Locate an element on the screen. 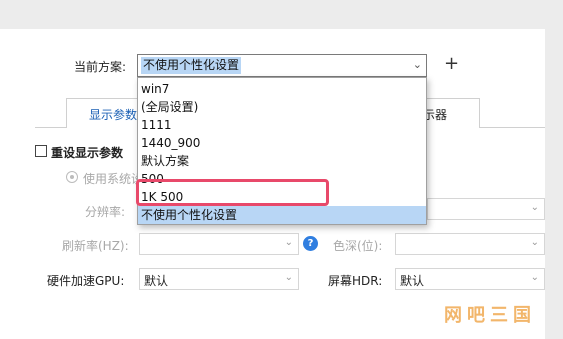 The height and width of the screenshot is (339, 563). reset-display-checkbox is located at coordinates (41, 151).